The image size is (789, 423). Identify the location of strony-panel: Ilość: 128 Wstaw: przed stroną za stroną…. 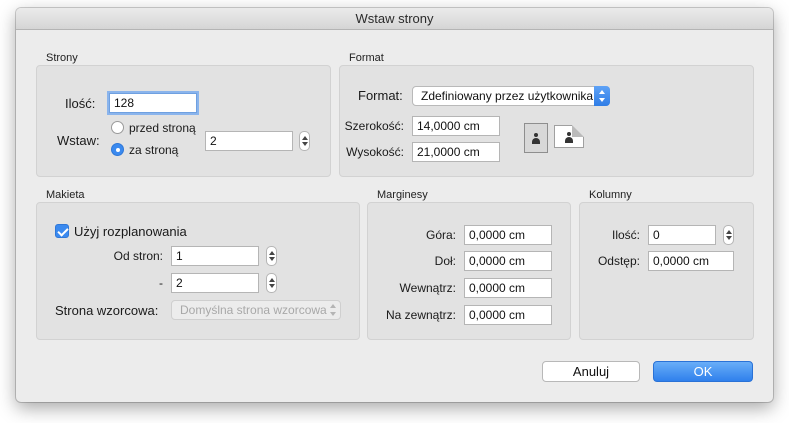
(183, 121).